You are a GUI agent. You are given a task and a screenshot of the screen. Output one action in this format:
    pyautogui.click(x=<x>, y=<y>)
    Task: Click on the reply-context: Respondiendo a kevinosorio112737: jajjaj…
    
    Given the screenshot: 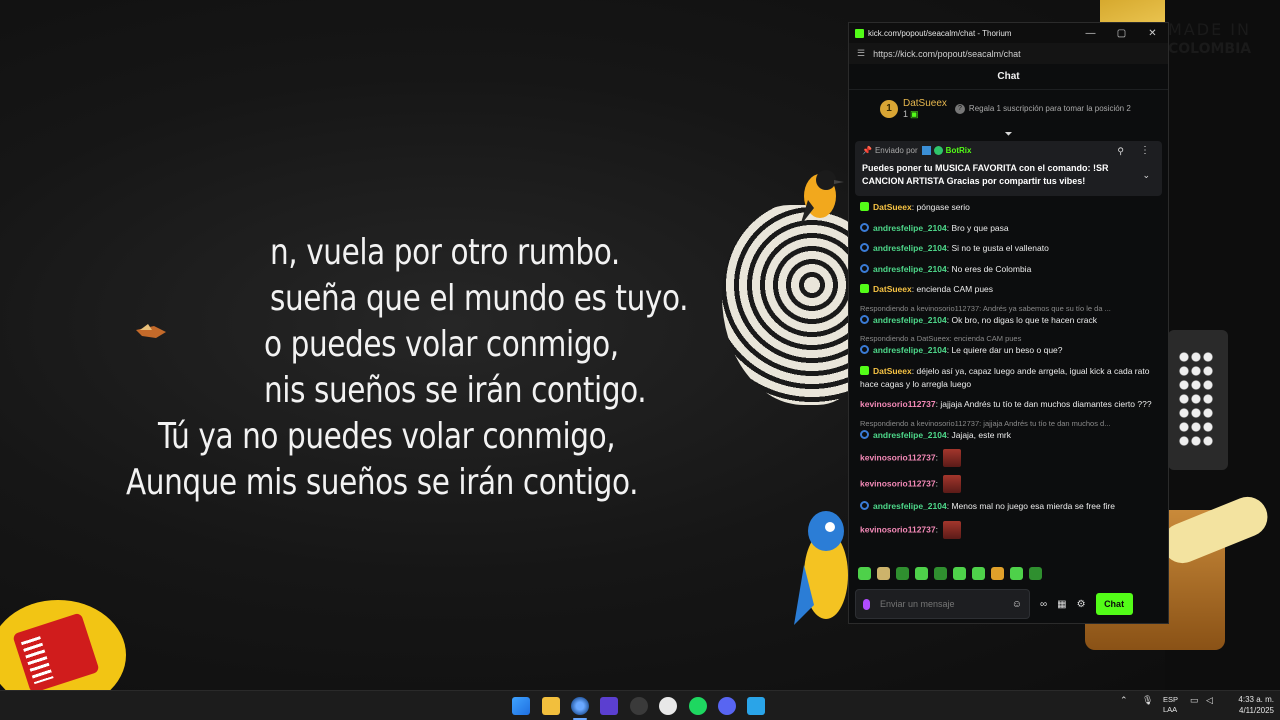 What is the action you would take?
    pyautogui.click(x=1010, y=424)
    